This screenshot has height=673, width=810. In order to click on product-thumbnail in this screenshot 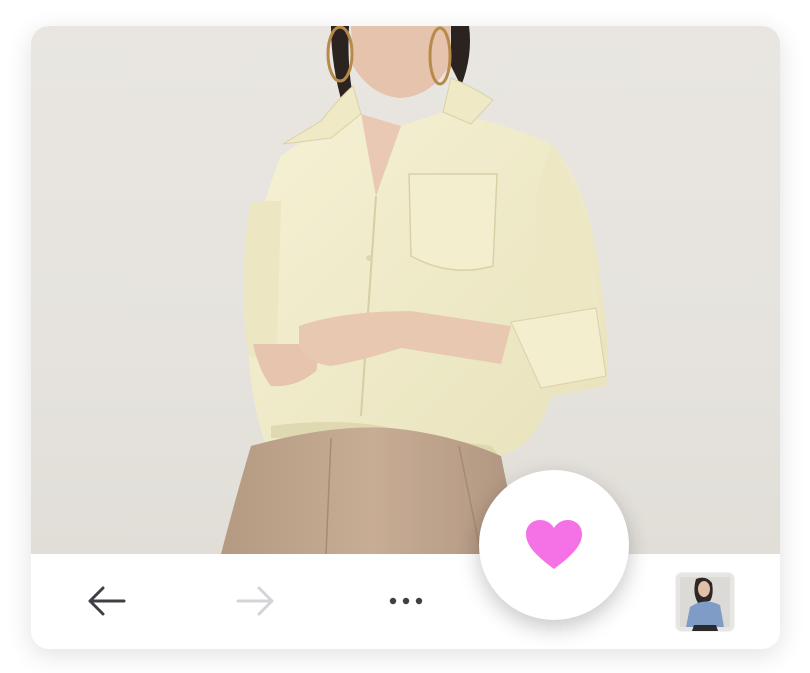, I will do `click(705, 602)`.